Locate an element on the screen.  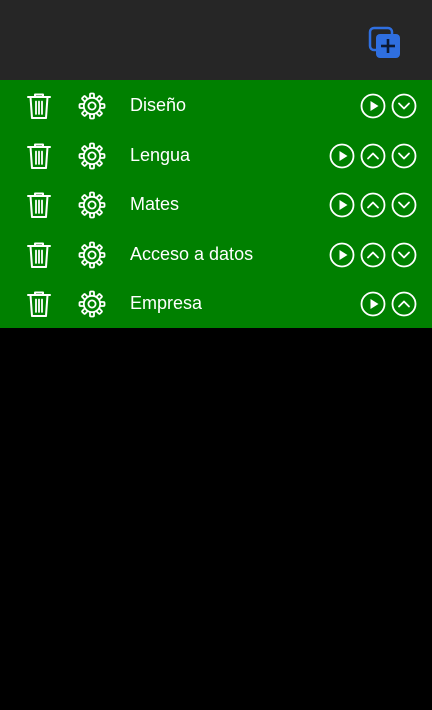
list-item-label: Empresa is located at coordinates (166, 303).